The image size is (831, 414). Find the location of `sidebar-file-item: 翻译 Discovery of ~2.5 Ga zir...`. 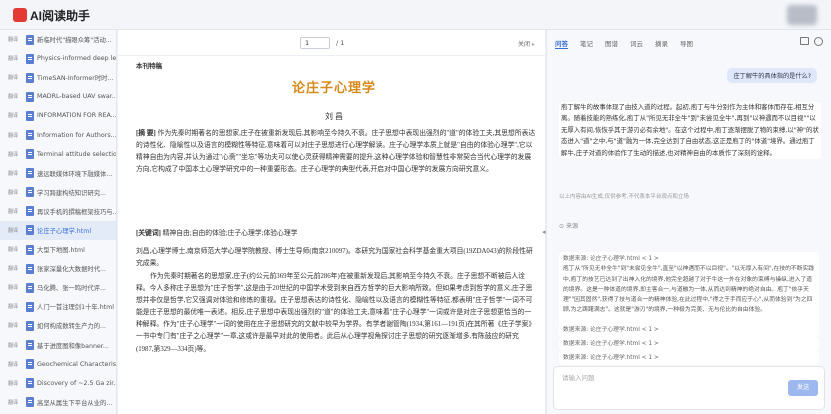

sidebar-file-item: 翻译 Discovery of ~2.5 Ga zir... is located at coordinates (58, 383).